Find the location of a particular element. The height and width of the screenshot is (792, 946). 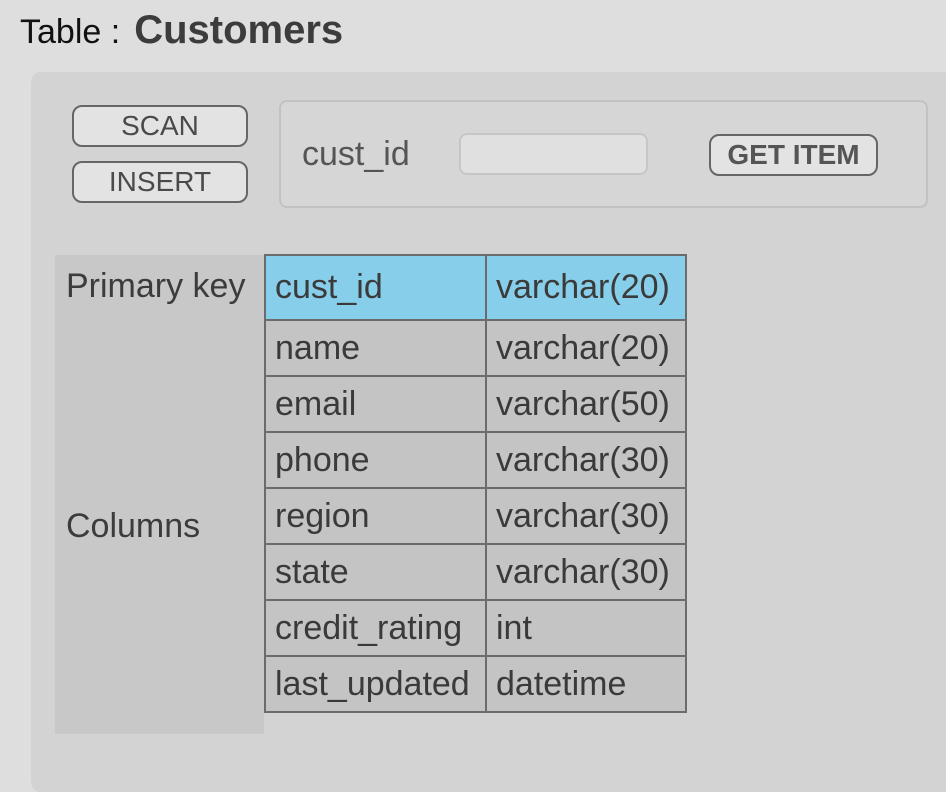

columns-label-cell: Columns is located at coordinates (159, 526).